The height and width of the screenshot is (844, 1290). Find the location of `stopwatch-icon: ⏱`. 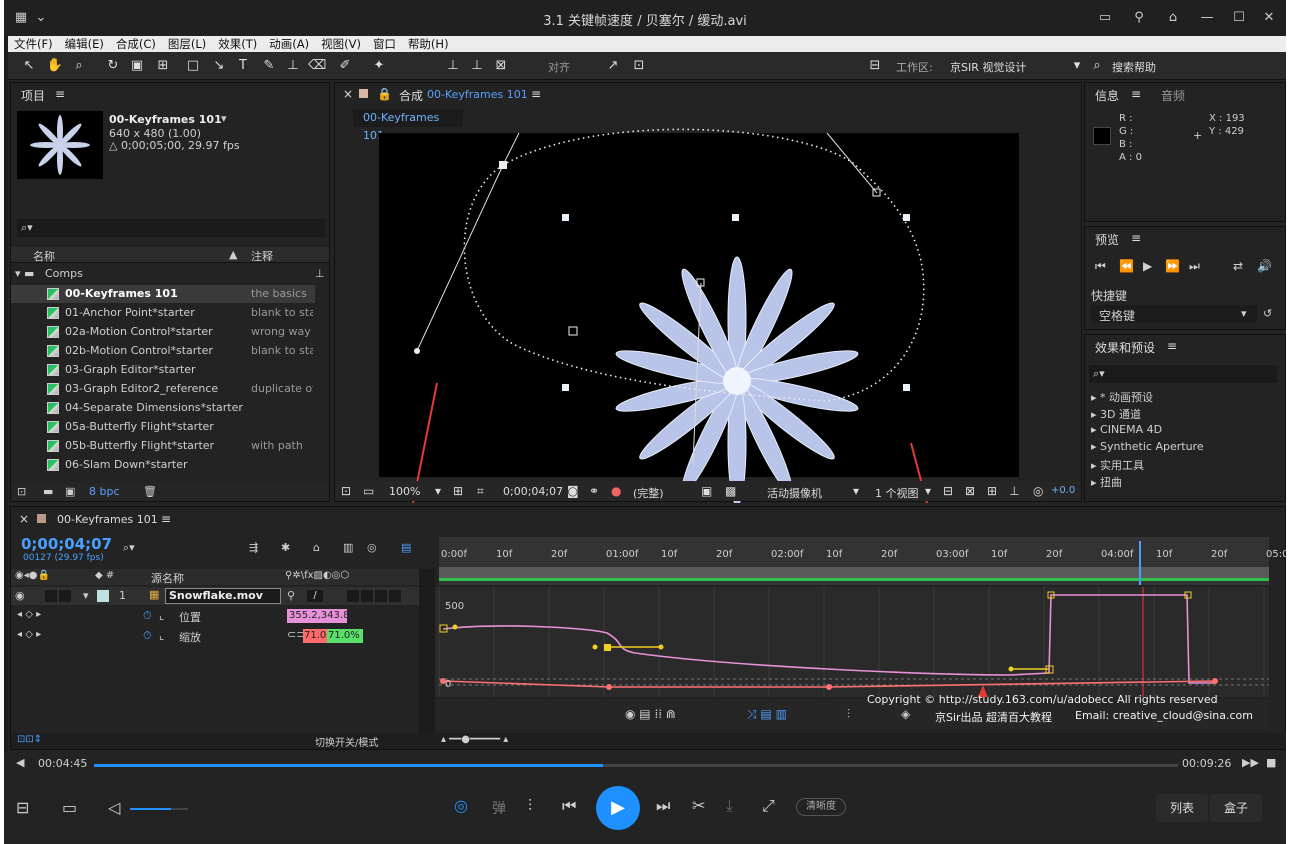

stopwatch-icon: ⏱ is located at coordinates (147, 616).